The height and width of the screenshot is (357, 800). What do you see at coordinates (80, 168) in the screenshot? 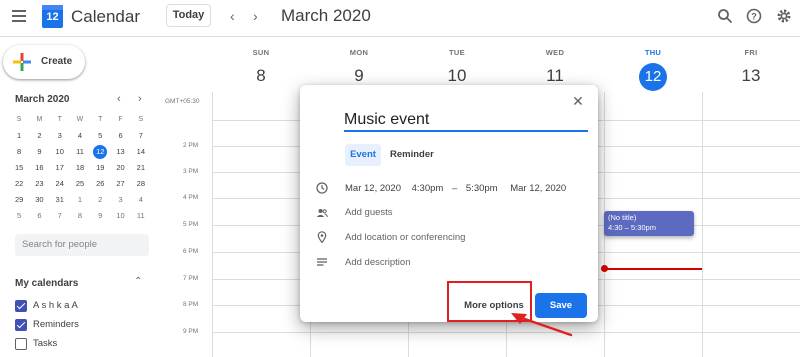
I see `mini-day: 18` at bounding box center [80, 168].